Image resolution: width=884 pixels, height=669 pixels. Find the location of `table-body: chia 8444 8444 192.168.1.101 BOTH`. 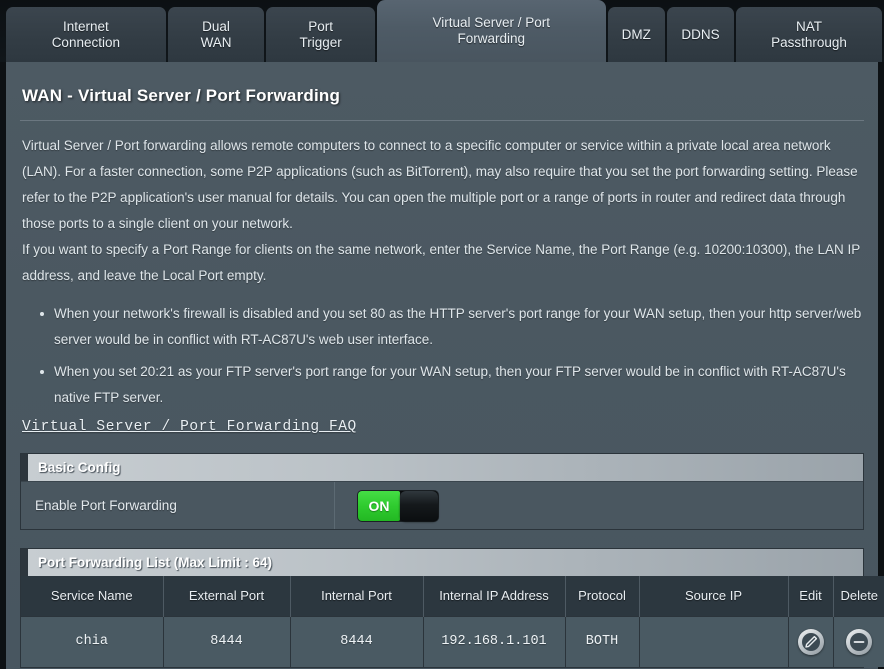

table-body: chia 8444 8444 192.168.1.101 BOTH is located at coordinates (452, 641).